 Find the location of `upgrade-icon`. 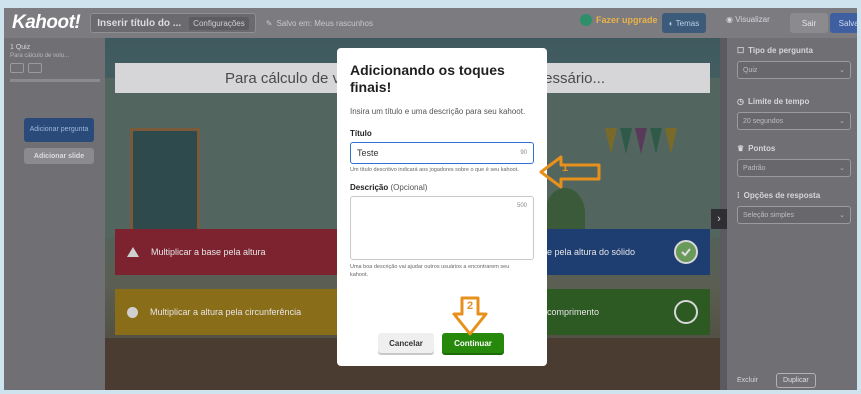

upgrade-icon is located at coordinates (586, 20).